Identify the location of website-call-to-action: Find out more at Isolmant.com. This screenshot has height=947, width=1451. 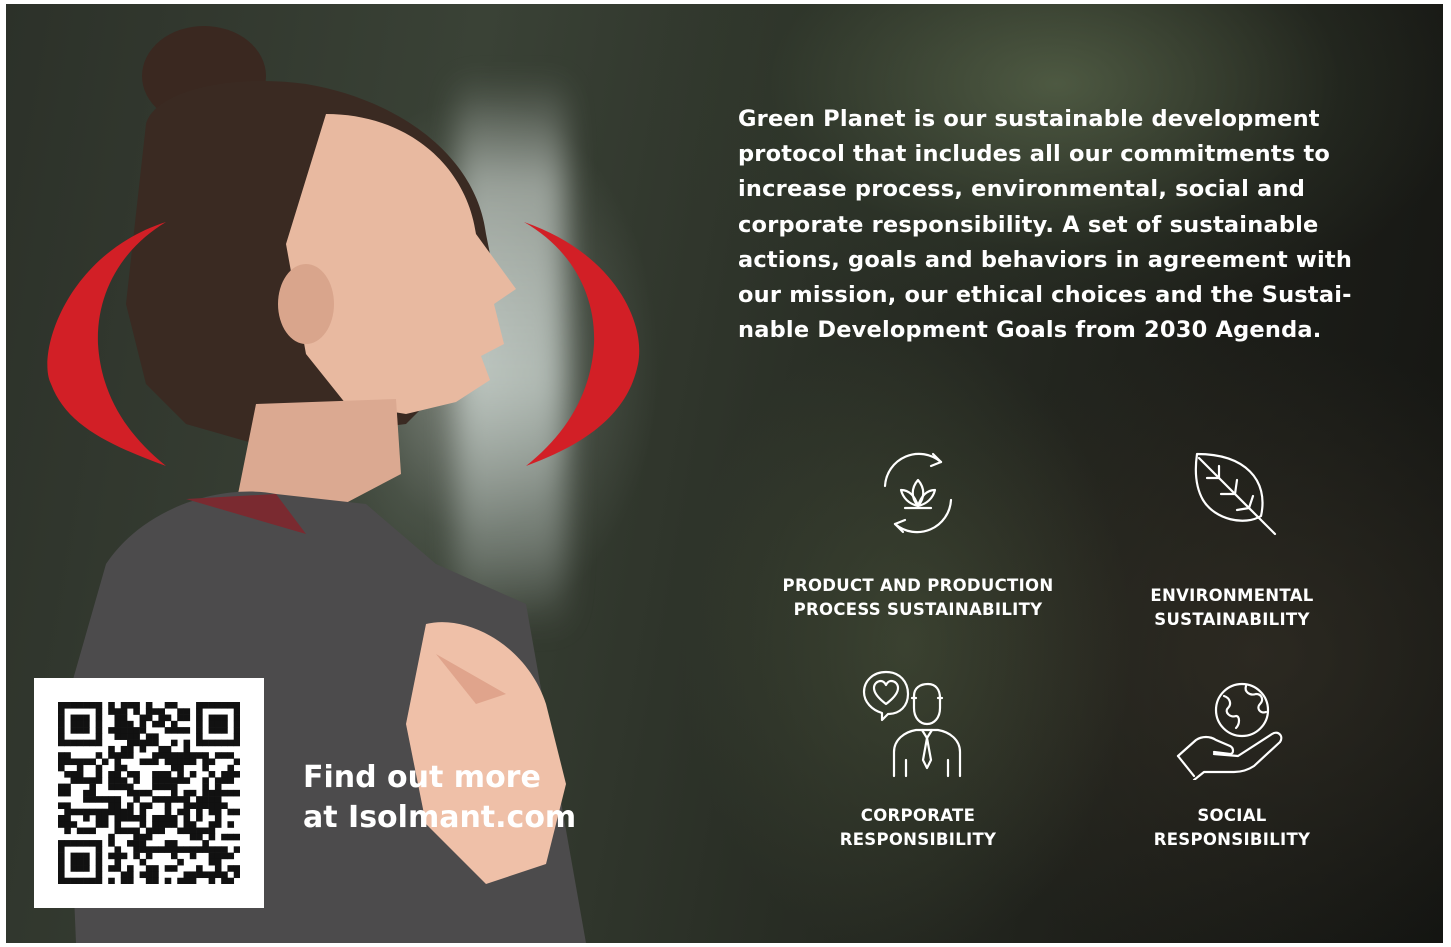
(463, 798).